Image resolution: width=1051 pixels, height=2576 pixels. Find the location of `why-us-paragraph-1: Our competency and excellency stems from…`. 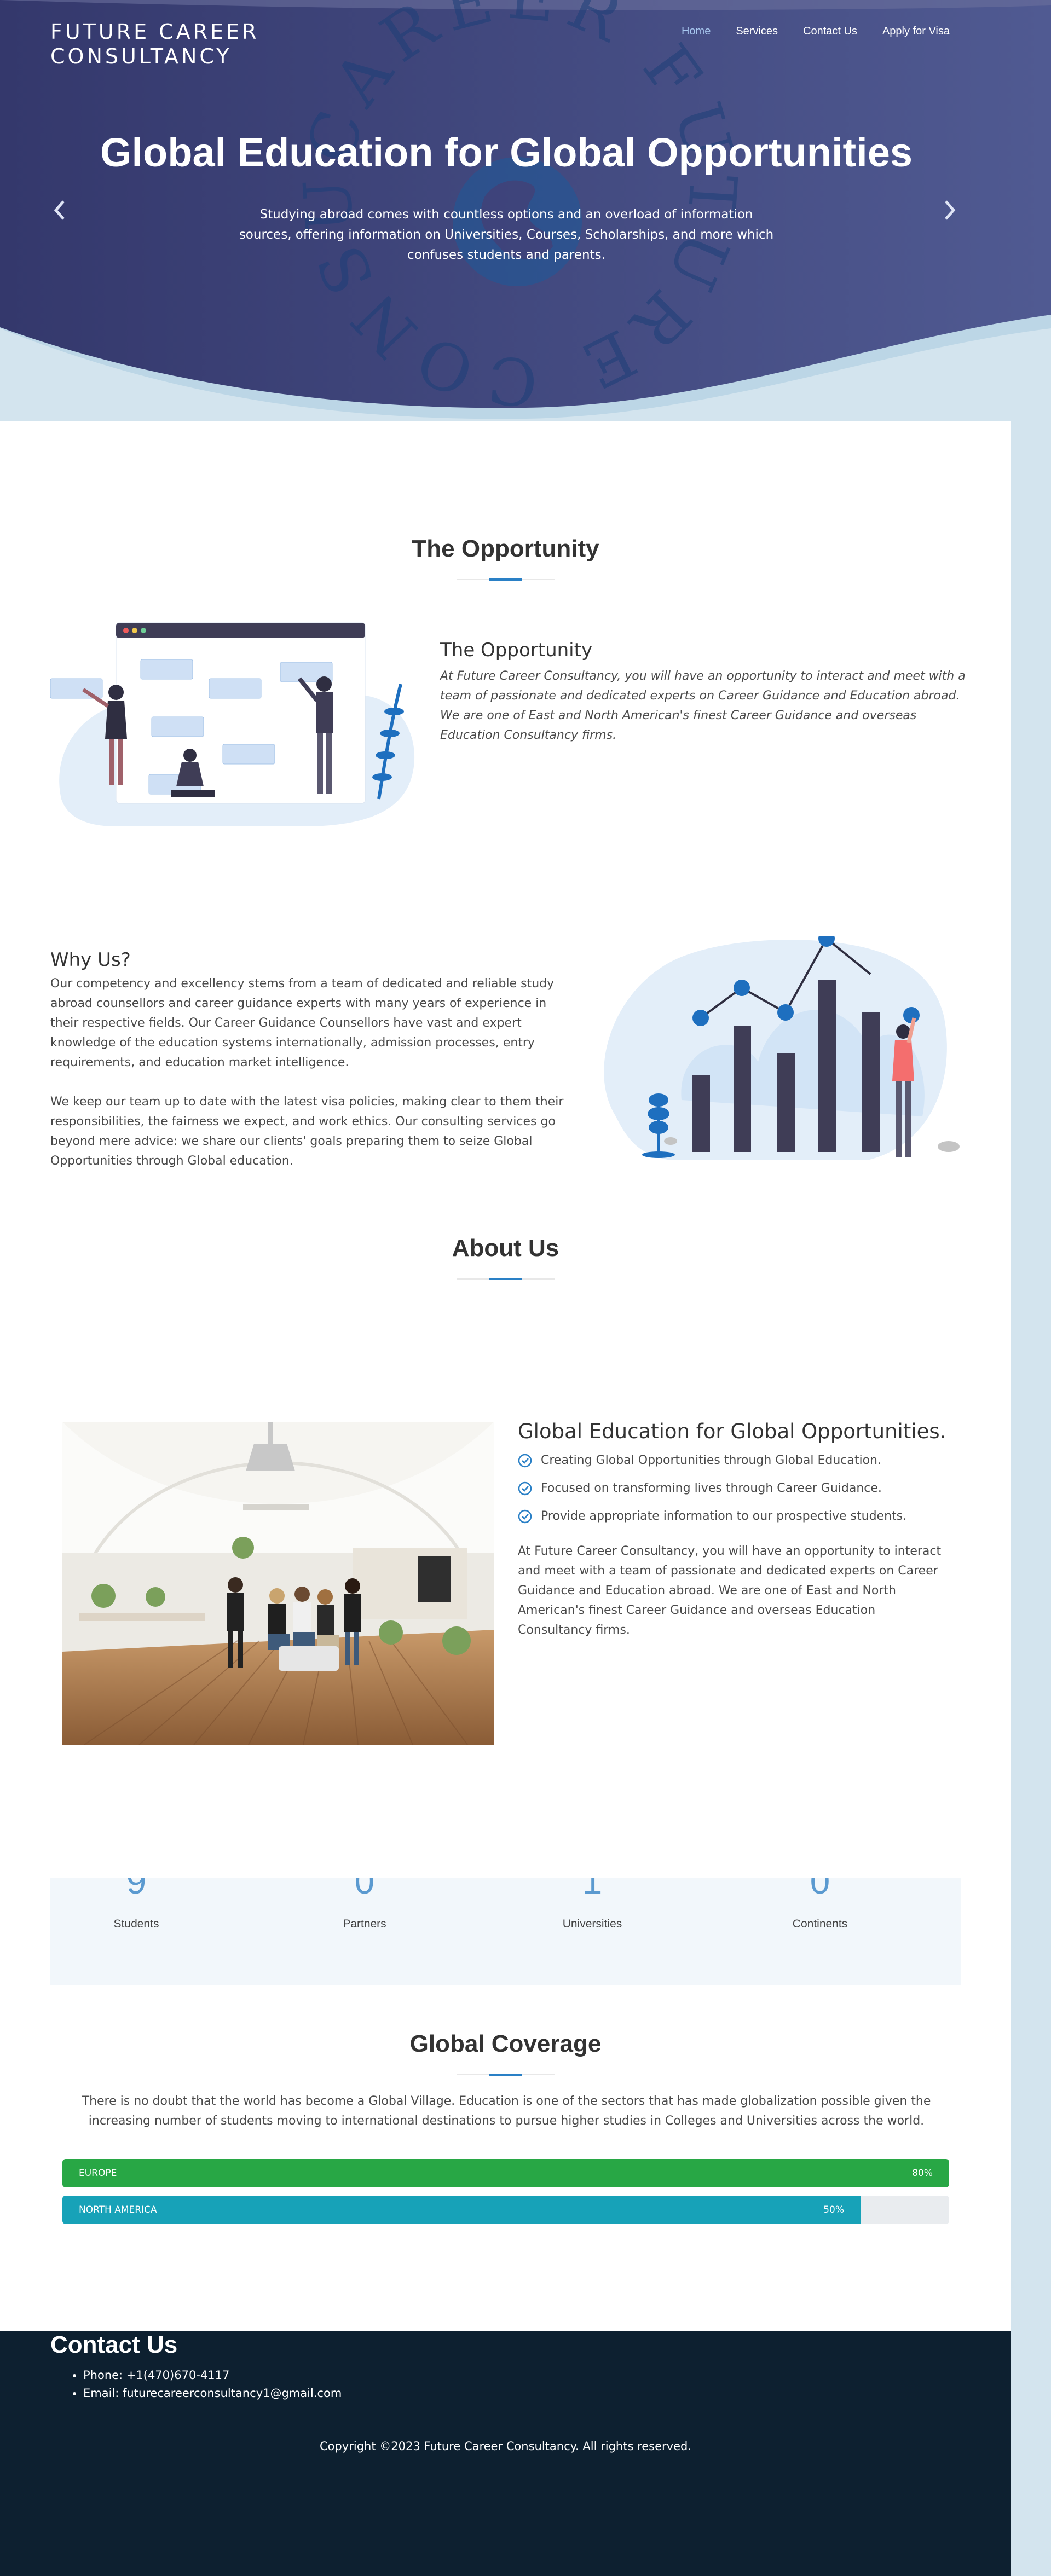

why-us-paragraph-1: Our competency and excellency stems from… is located at coordinates (302, 1023).